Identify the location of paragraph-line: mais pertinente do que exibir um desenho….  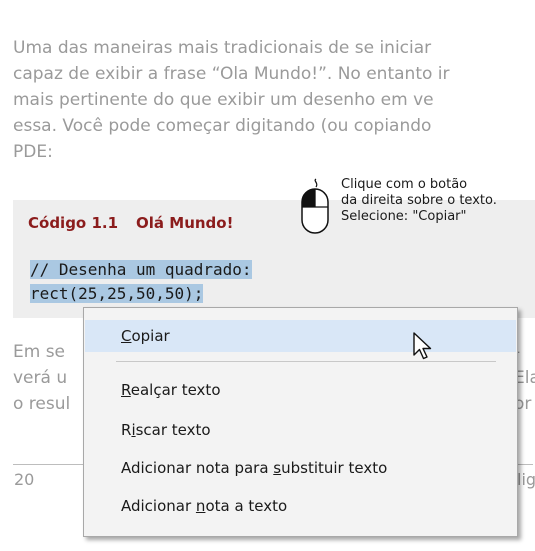
(223, 100).